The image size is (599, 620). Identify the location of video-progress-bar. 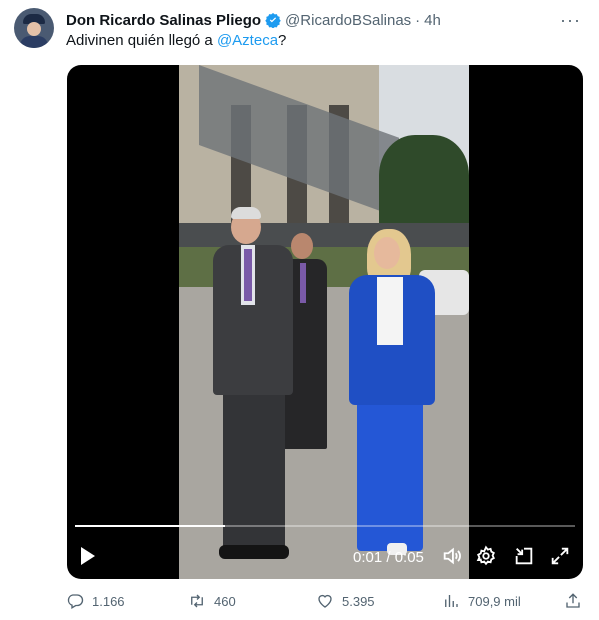
(325, 526).